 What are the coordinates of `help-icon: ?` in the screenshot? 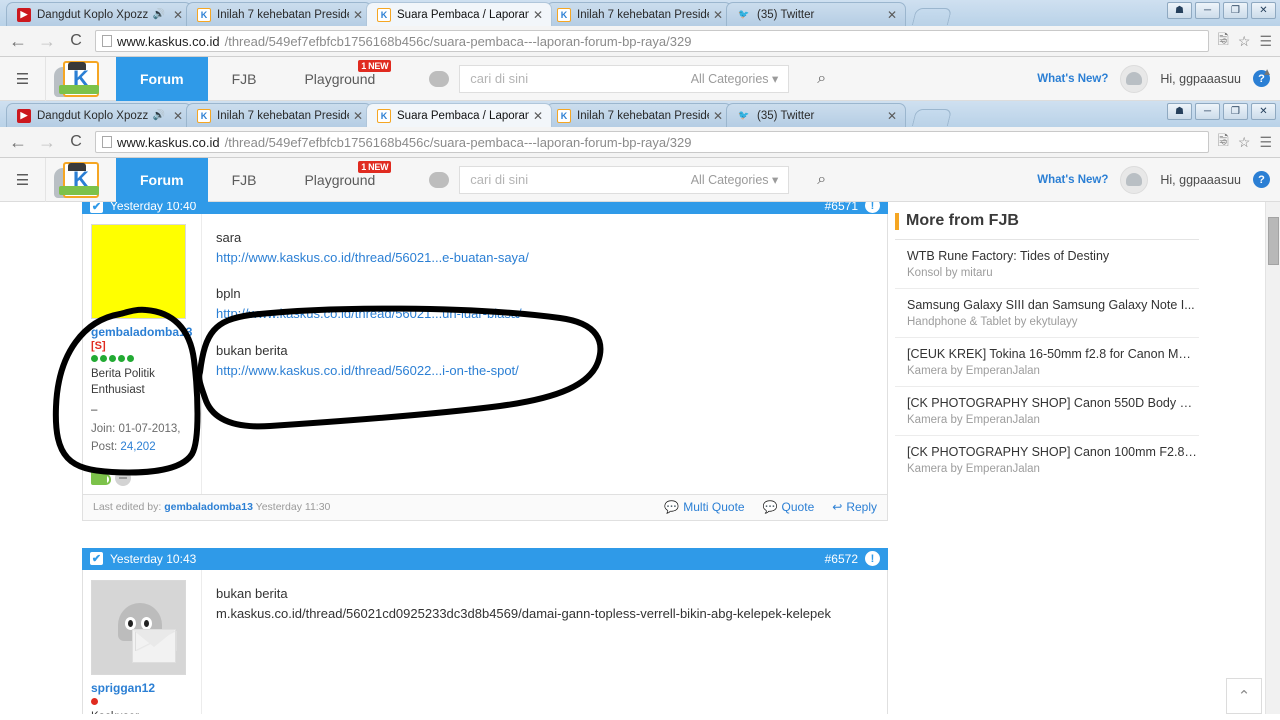 It's located at (1261, 179).